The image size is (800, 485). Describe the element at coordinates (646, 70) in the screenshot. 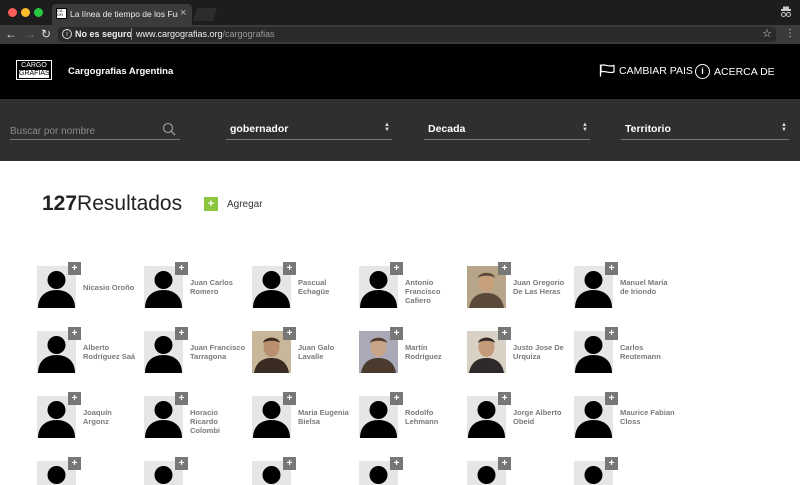

I see `change-country-link: CAMBIAR PAIS` at that location.